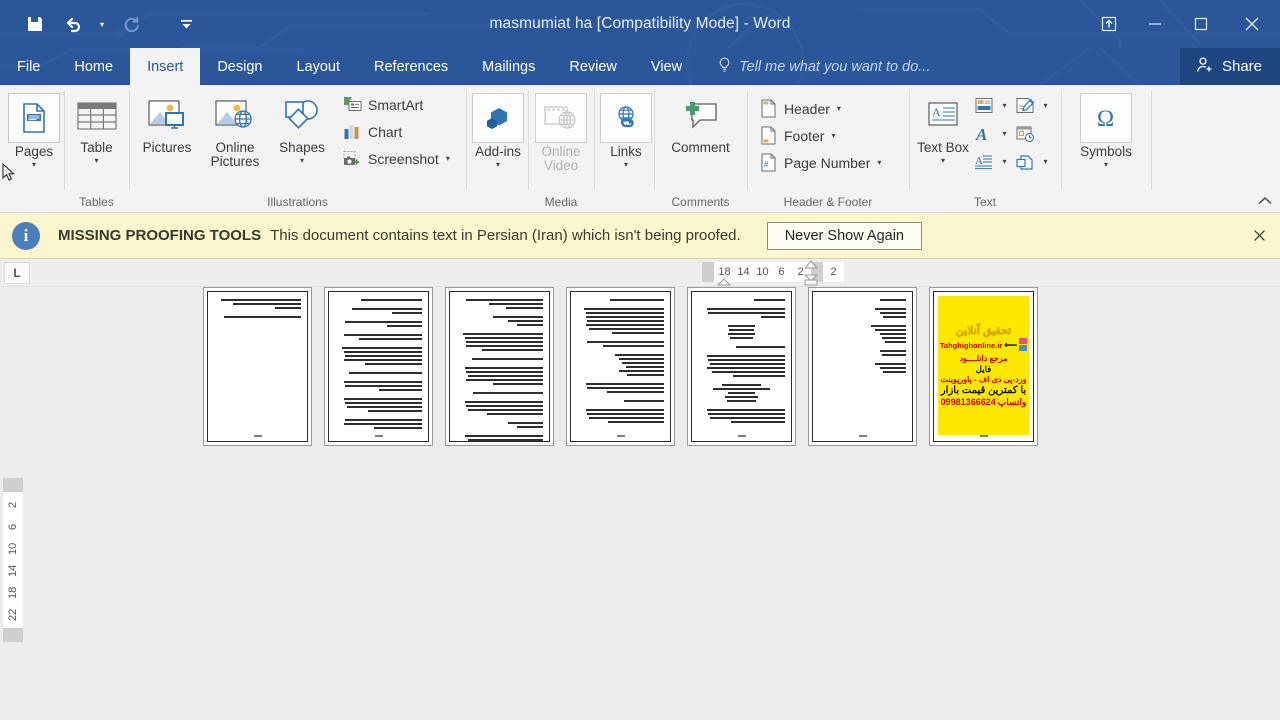  Describe the element at coordinates (626, 118) in the screenshot. I see `links-icon` at that location.